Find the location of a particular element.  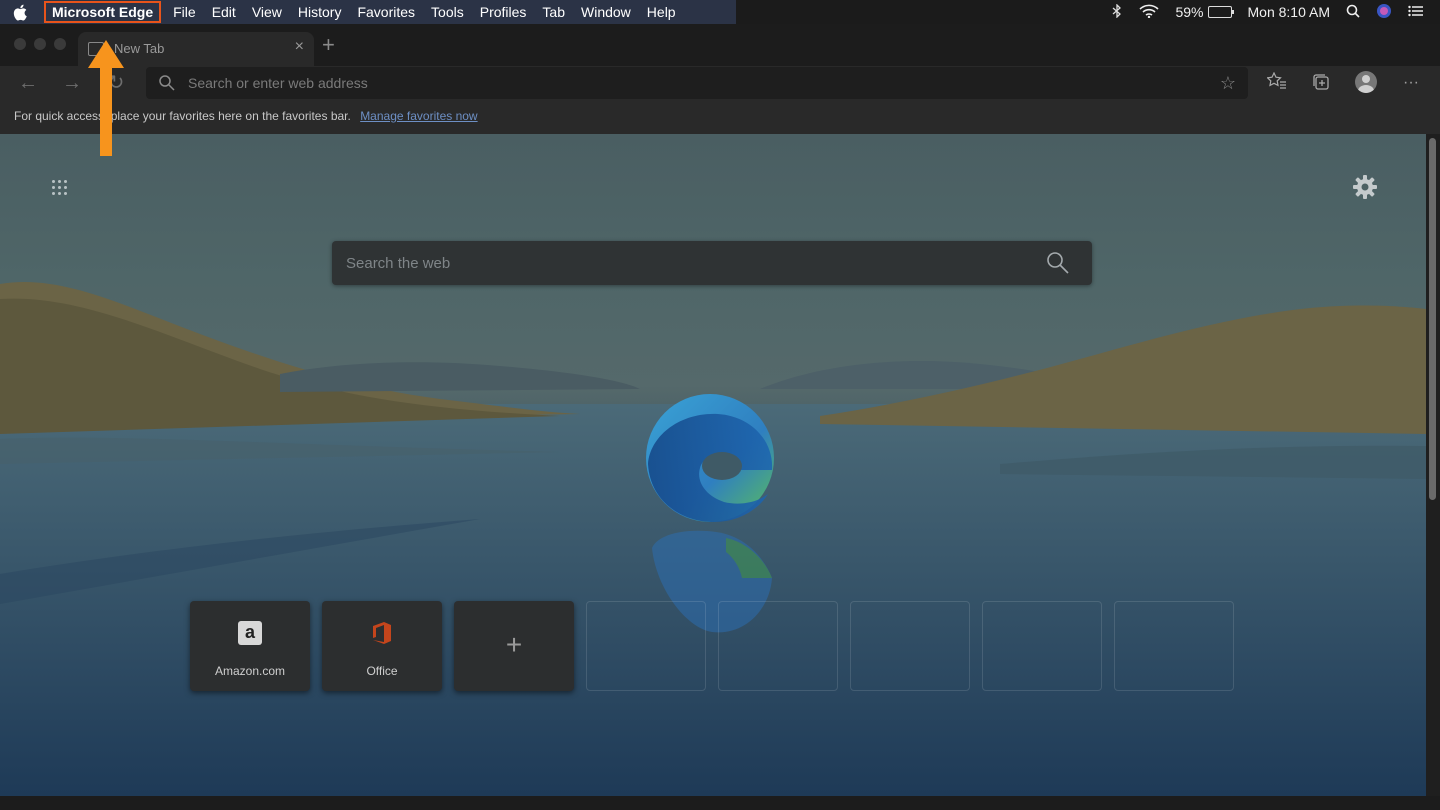

wifi-icon is located at coordinates (1149, 12).